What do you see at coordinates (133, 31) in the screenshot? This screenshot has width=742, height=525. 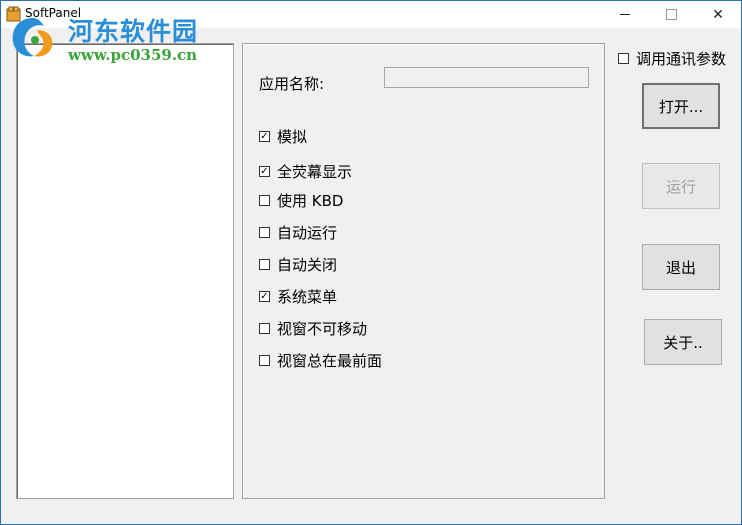 I see `watermark-name: 河东软件园` at bounding box center [133, 31].